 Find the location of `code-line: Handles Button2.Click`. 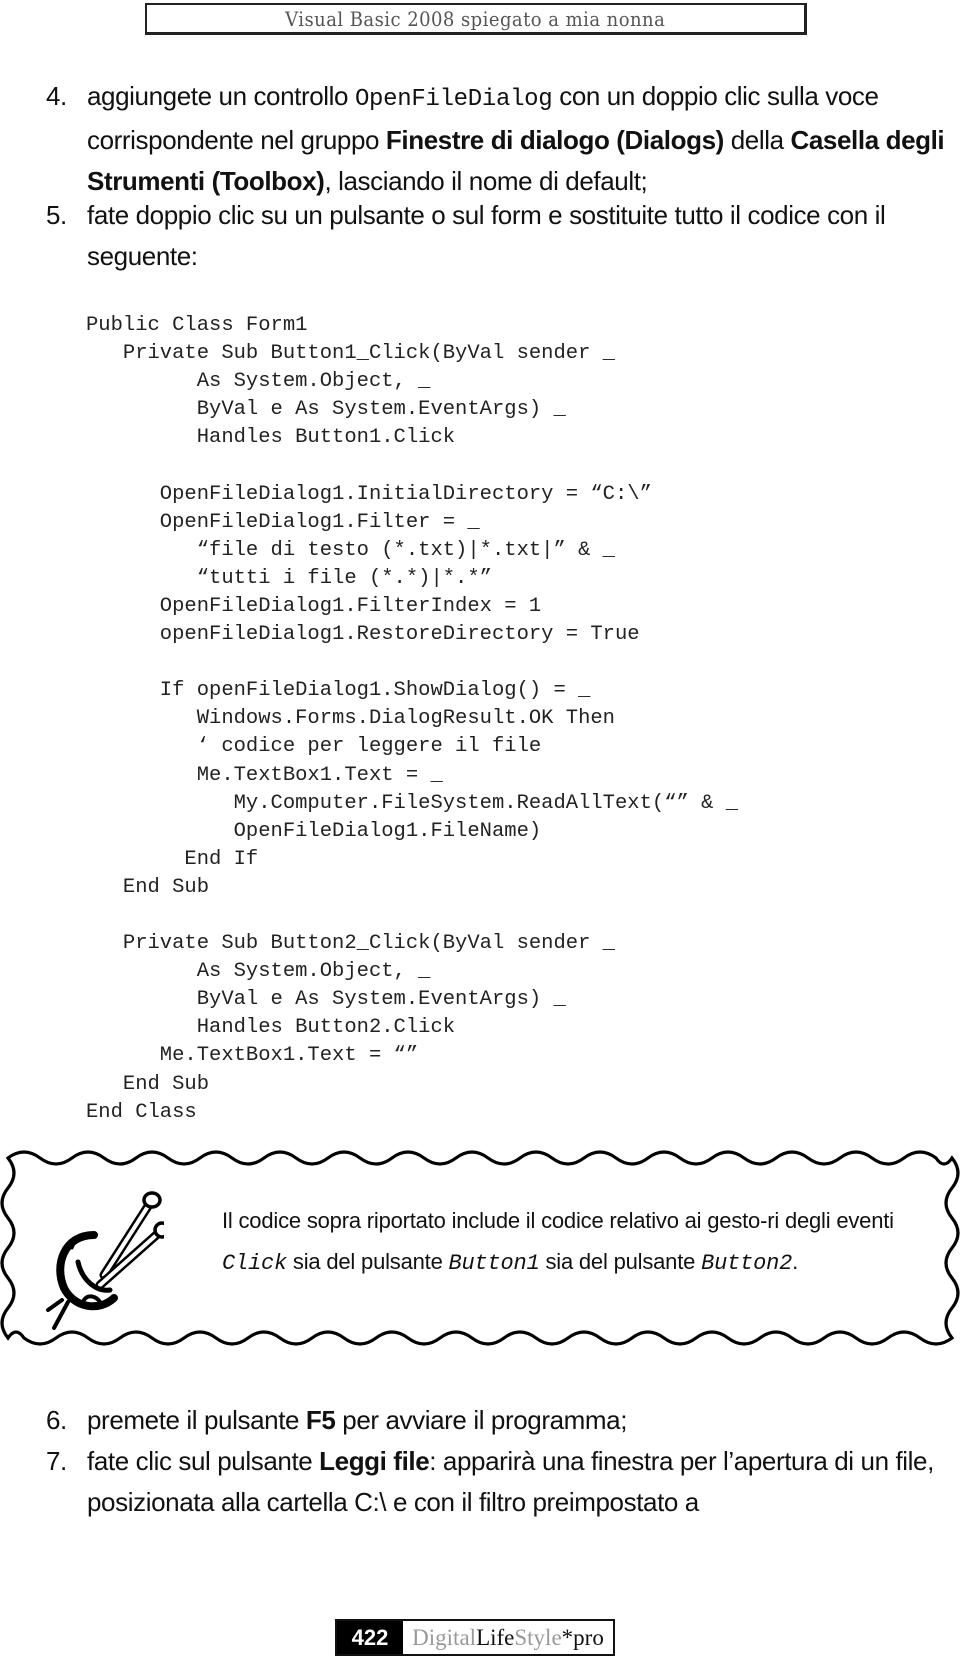

code-line: Handles Button2.Click is located at coordinates (271, 1028).